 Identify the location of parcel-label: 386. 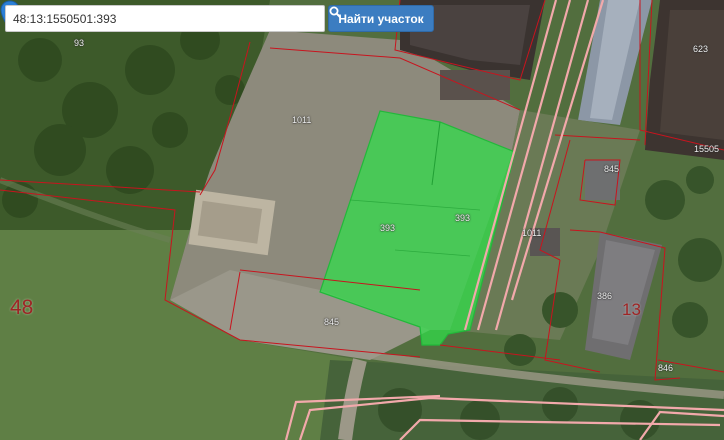
(604, 296).